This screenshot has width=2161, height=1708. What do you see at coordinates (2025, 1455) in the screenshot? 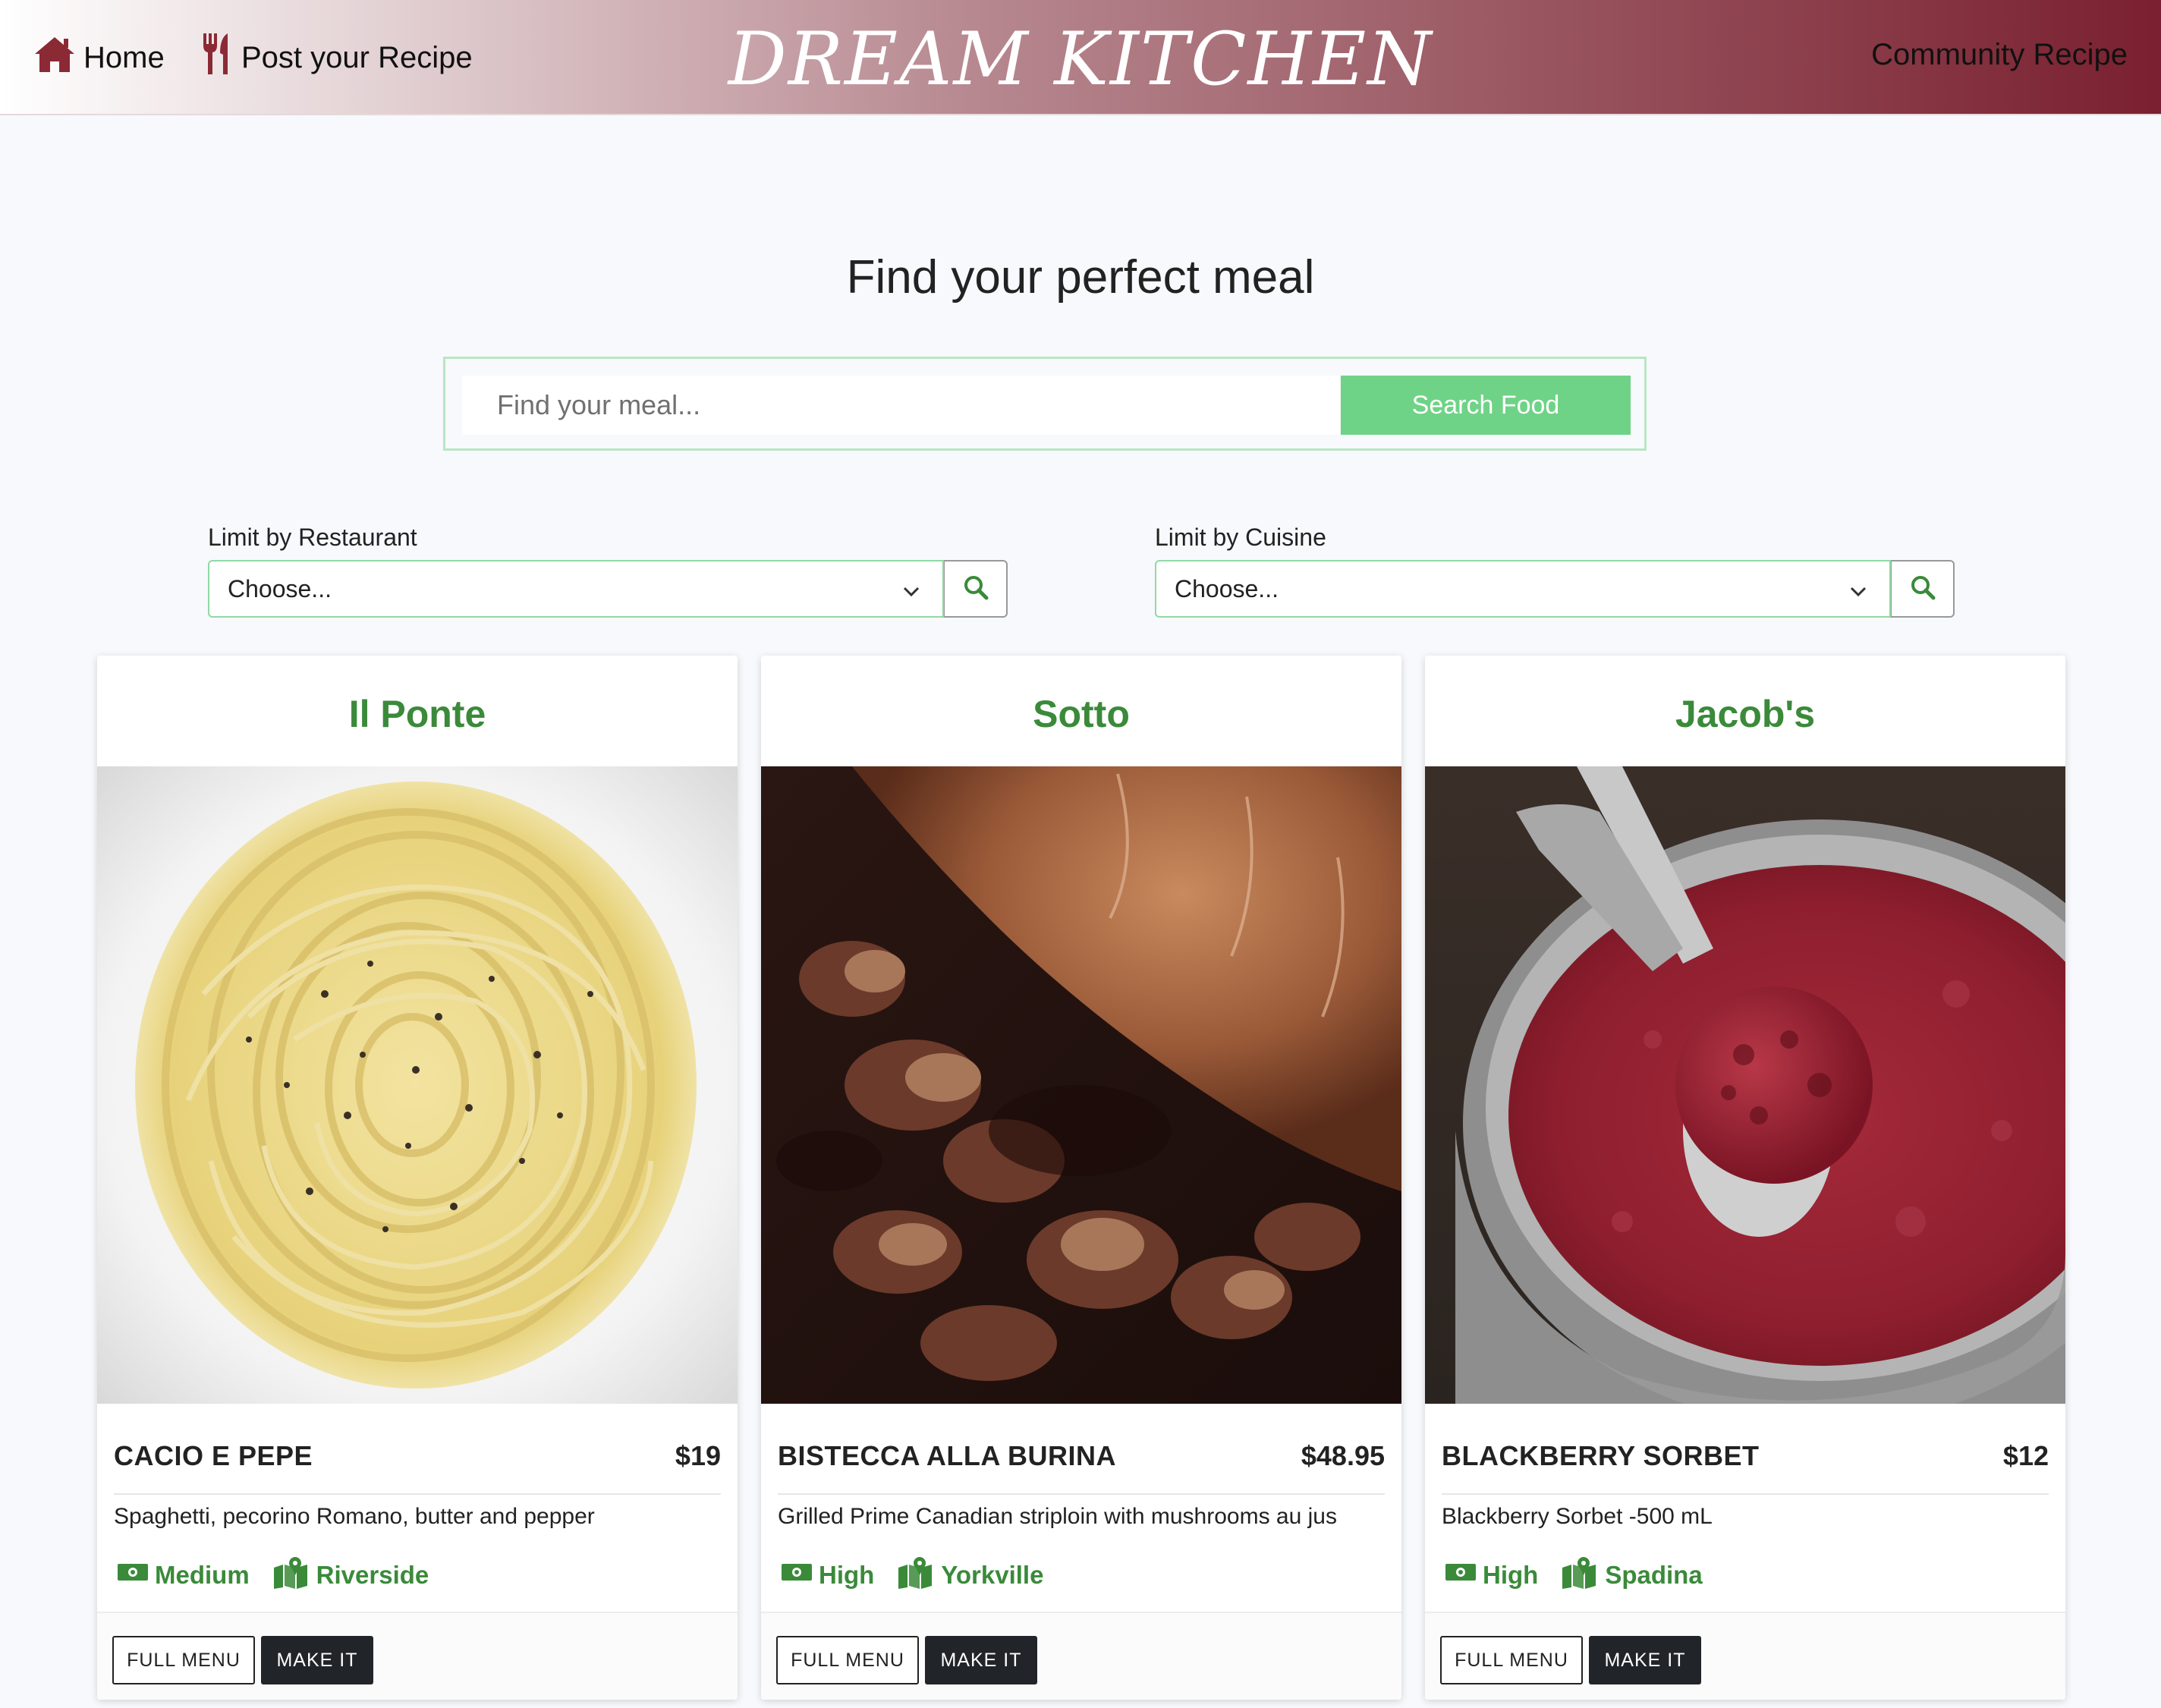
I see `dish-price: $12` at bounding box center [2025, 1455].